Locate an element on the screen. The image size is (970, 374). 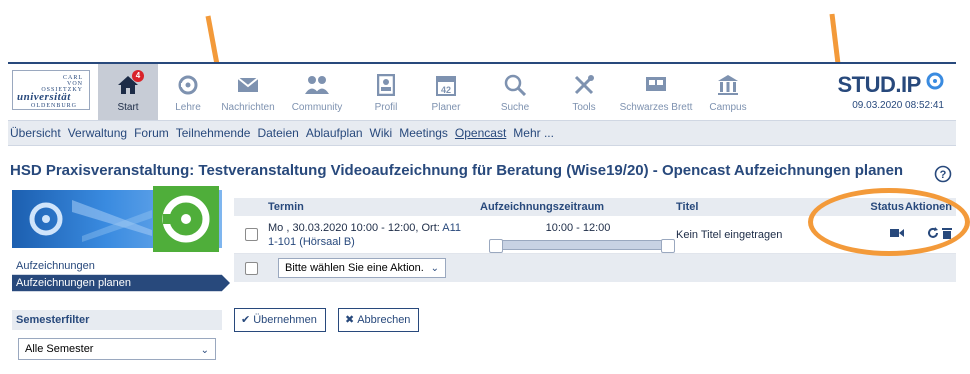
subnav-dateien: Dateien is located at coordinates (277, 133).